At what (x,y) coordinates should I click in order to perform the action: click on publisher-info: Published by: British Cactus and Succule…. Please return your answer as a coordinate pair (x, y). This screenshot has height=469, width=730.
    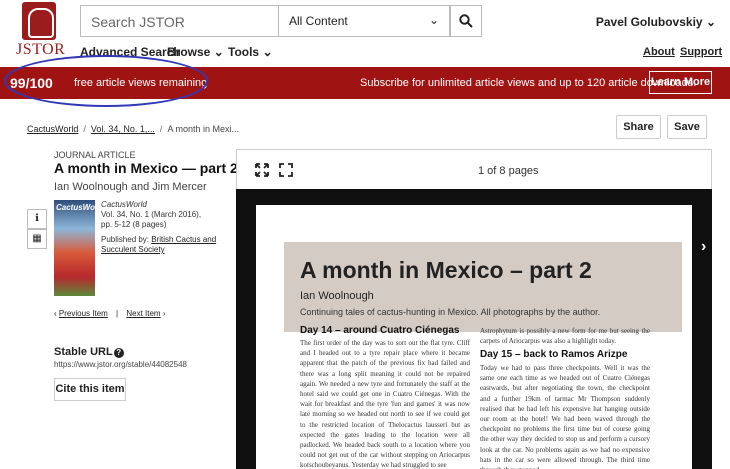
    Looking at the image, I should click on (163, 245).